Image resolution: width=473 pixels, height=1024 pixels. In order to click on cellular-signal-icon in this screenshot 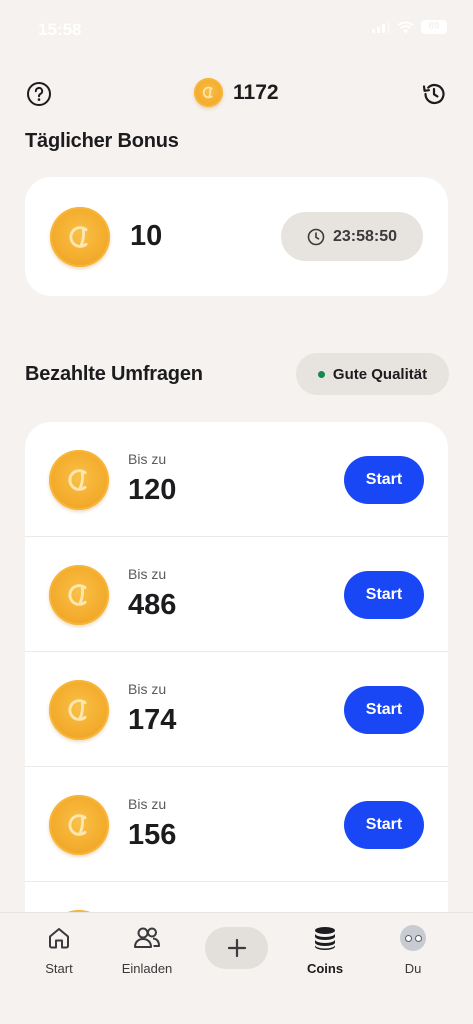, I will do `click(381, 27)`.